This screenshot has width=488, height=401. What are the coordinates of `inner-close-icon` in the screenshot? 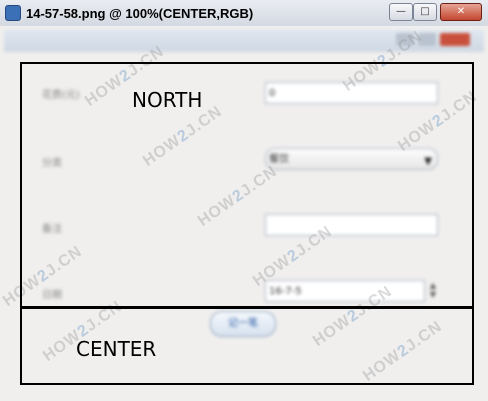 It's located at (455, 39).